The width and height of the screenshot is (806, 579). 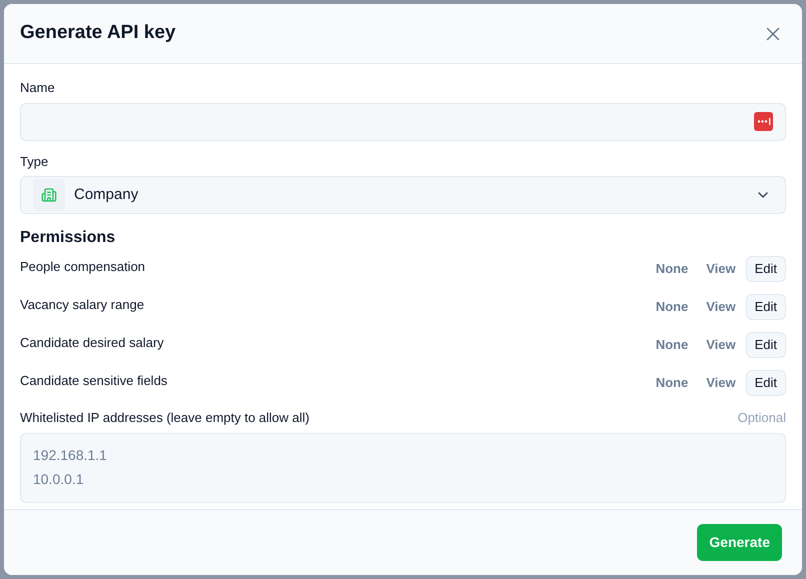 I want to click on type-select: Company, so click(x=403, y=195).